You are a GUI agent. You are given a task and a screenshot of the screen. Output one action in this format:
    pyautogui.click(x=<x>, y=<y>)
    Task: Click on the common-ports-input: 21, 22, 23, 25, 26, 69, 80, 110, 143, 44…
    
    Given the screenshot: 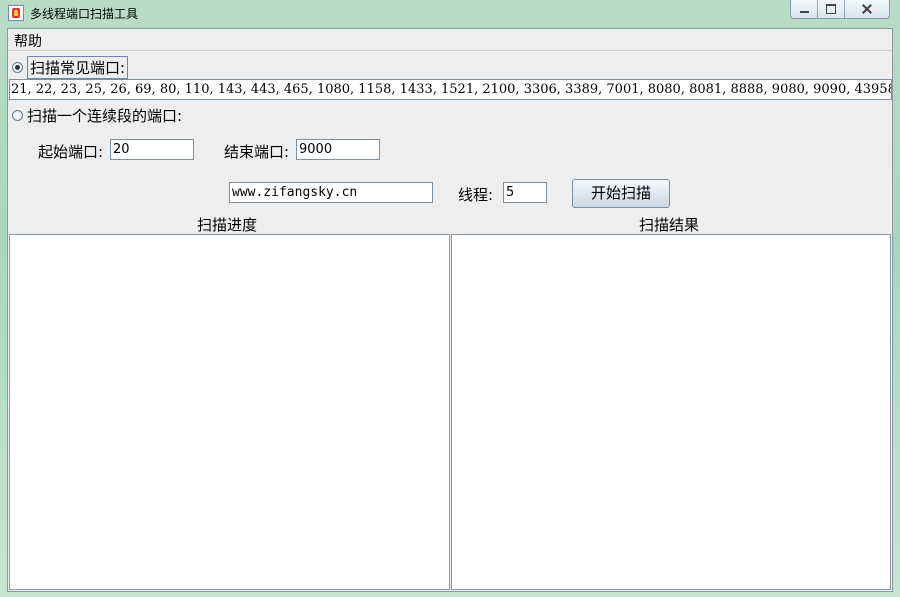 What is the action you would take?
    pyautogui.click(x=450, y=89)
    